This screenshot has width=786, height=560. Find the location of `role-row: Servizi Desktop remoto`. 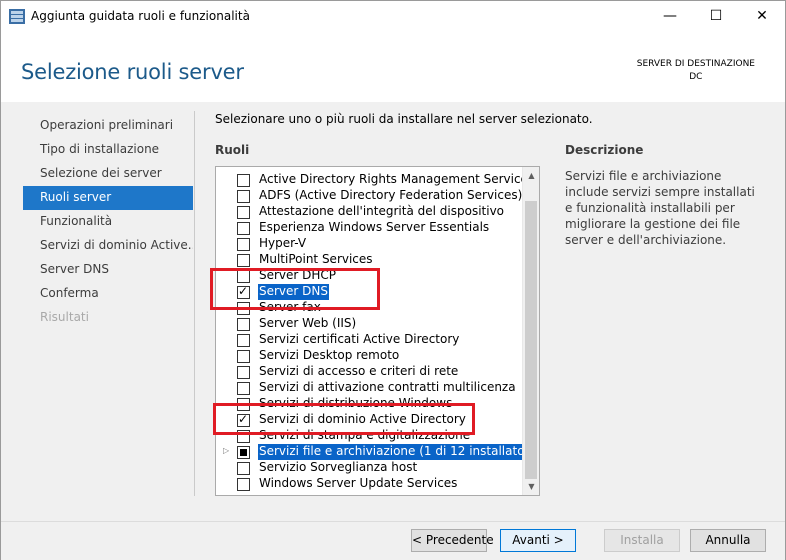

role-row: Servizi Desktop remoto is located at coordinates (369, 356).